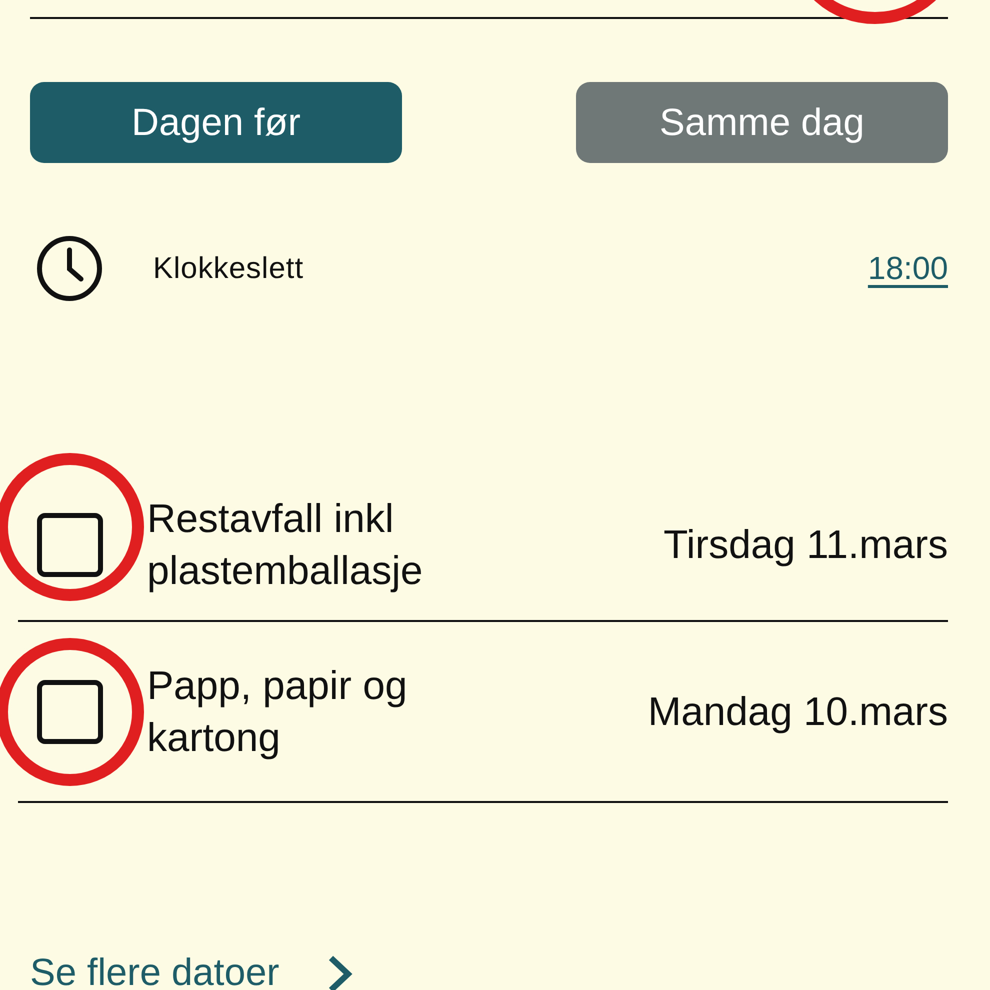  Describe the element at coordinates (155, 967) in the screenshot. I see `see-more-link: Se flere datoer` at that location.